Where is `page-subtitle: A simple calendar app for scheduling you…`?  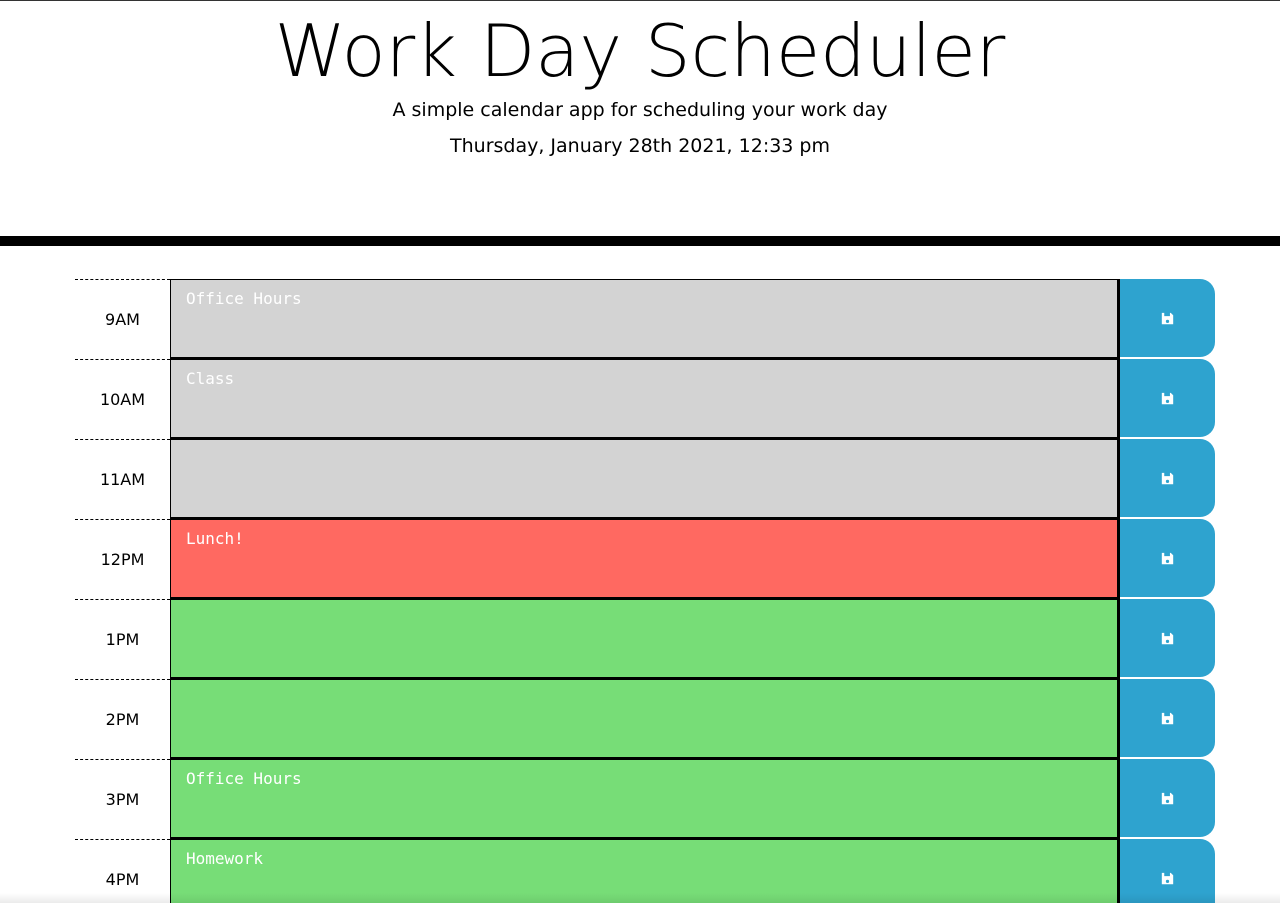 page-subtitle: A simple calendar app for scheduling you… is located at coordinates (640, 110).